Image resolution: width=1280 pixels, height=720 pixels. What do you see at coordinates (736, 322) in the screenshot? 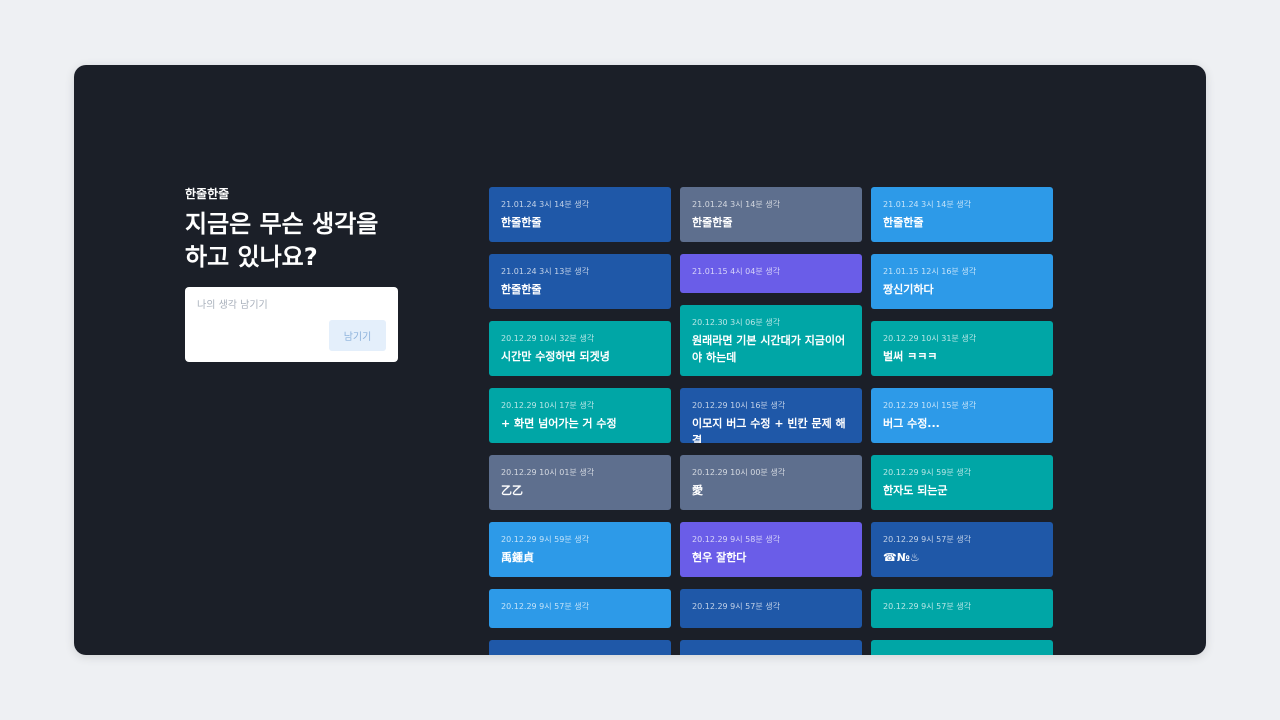
I see `card-timestamp: 20.12.30 3시 06분 생각` at bounding box center [736, 322].